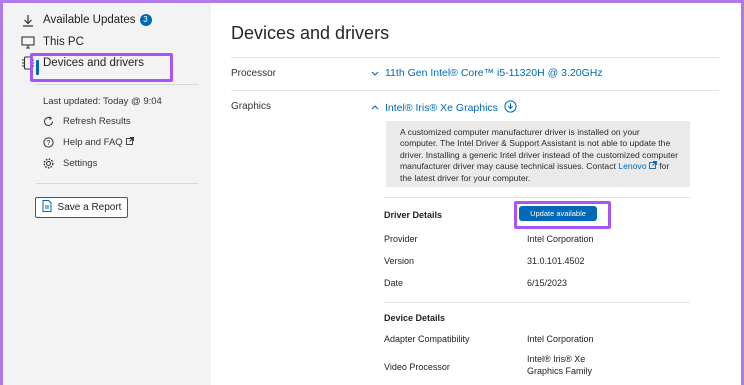  I want to click on monitor-icon, so click(28, 42).